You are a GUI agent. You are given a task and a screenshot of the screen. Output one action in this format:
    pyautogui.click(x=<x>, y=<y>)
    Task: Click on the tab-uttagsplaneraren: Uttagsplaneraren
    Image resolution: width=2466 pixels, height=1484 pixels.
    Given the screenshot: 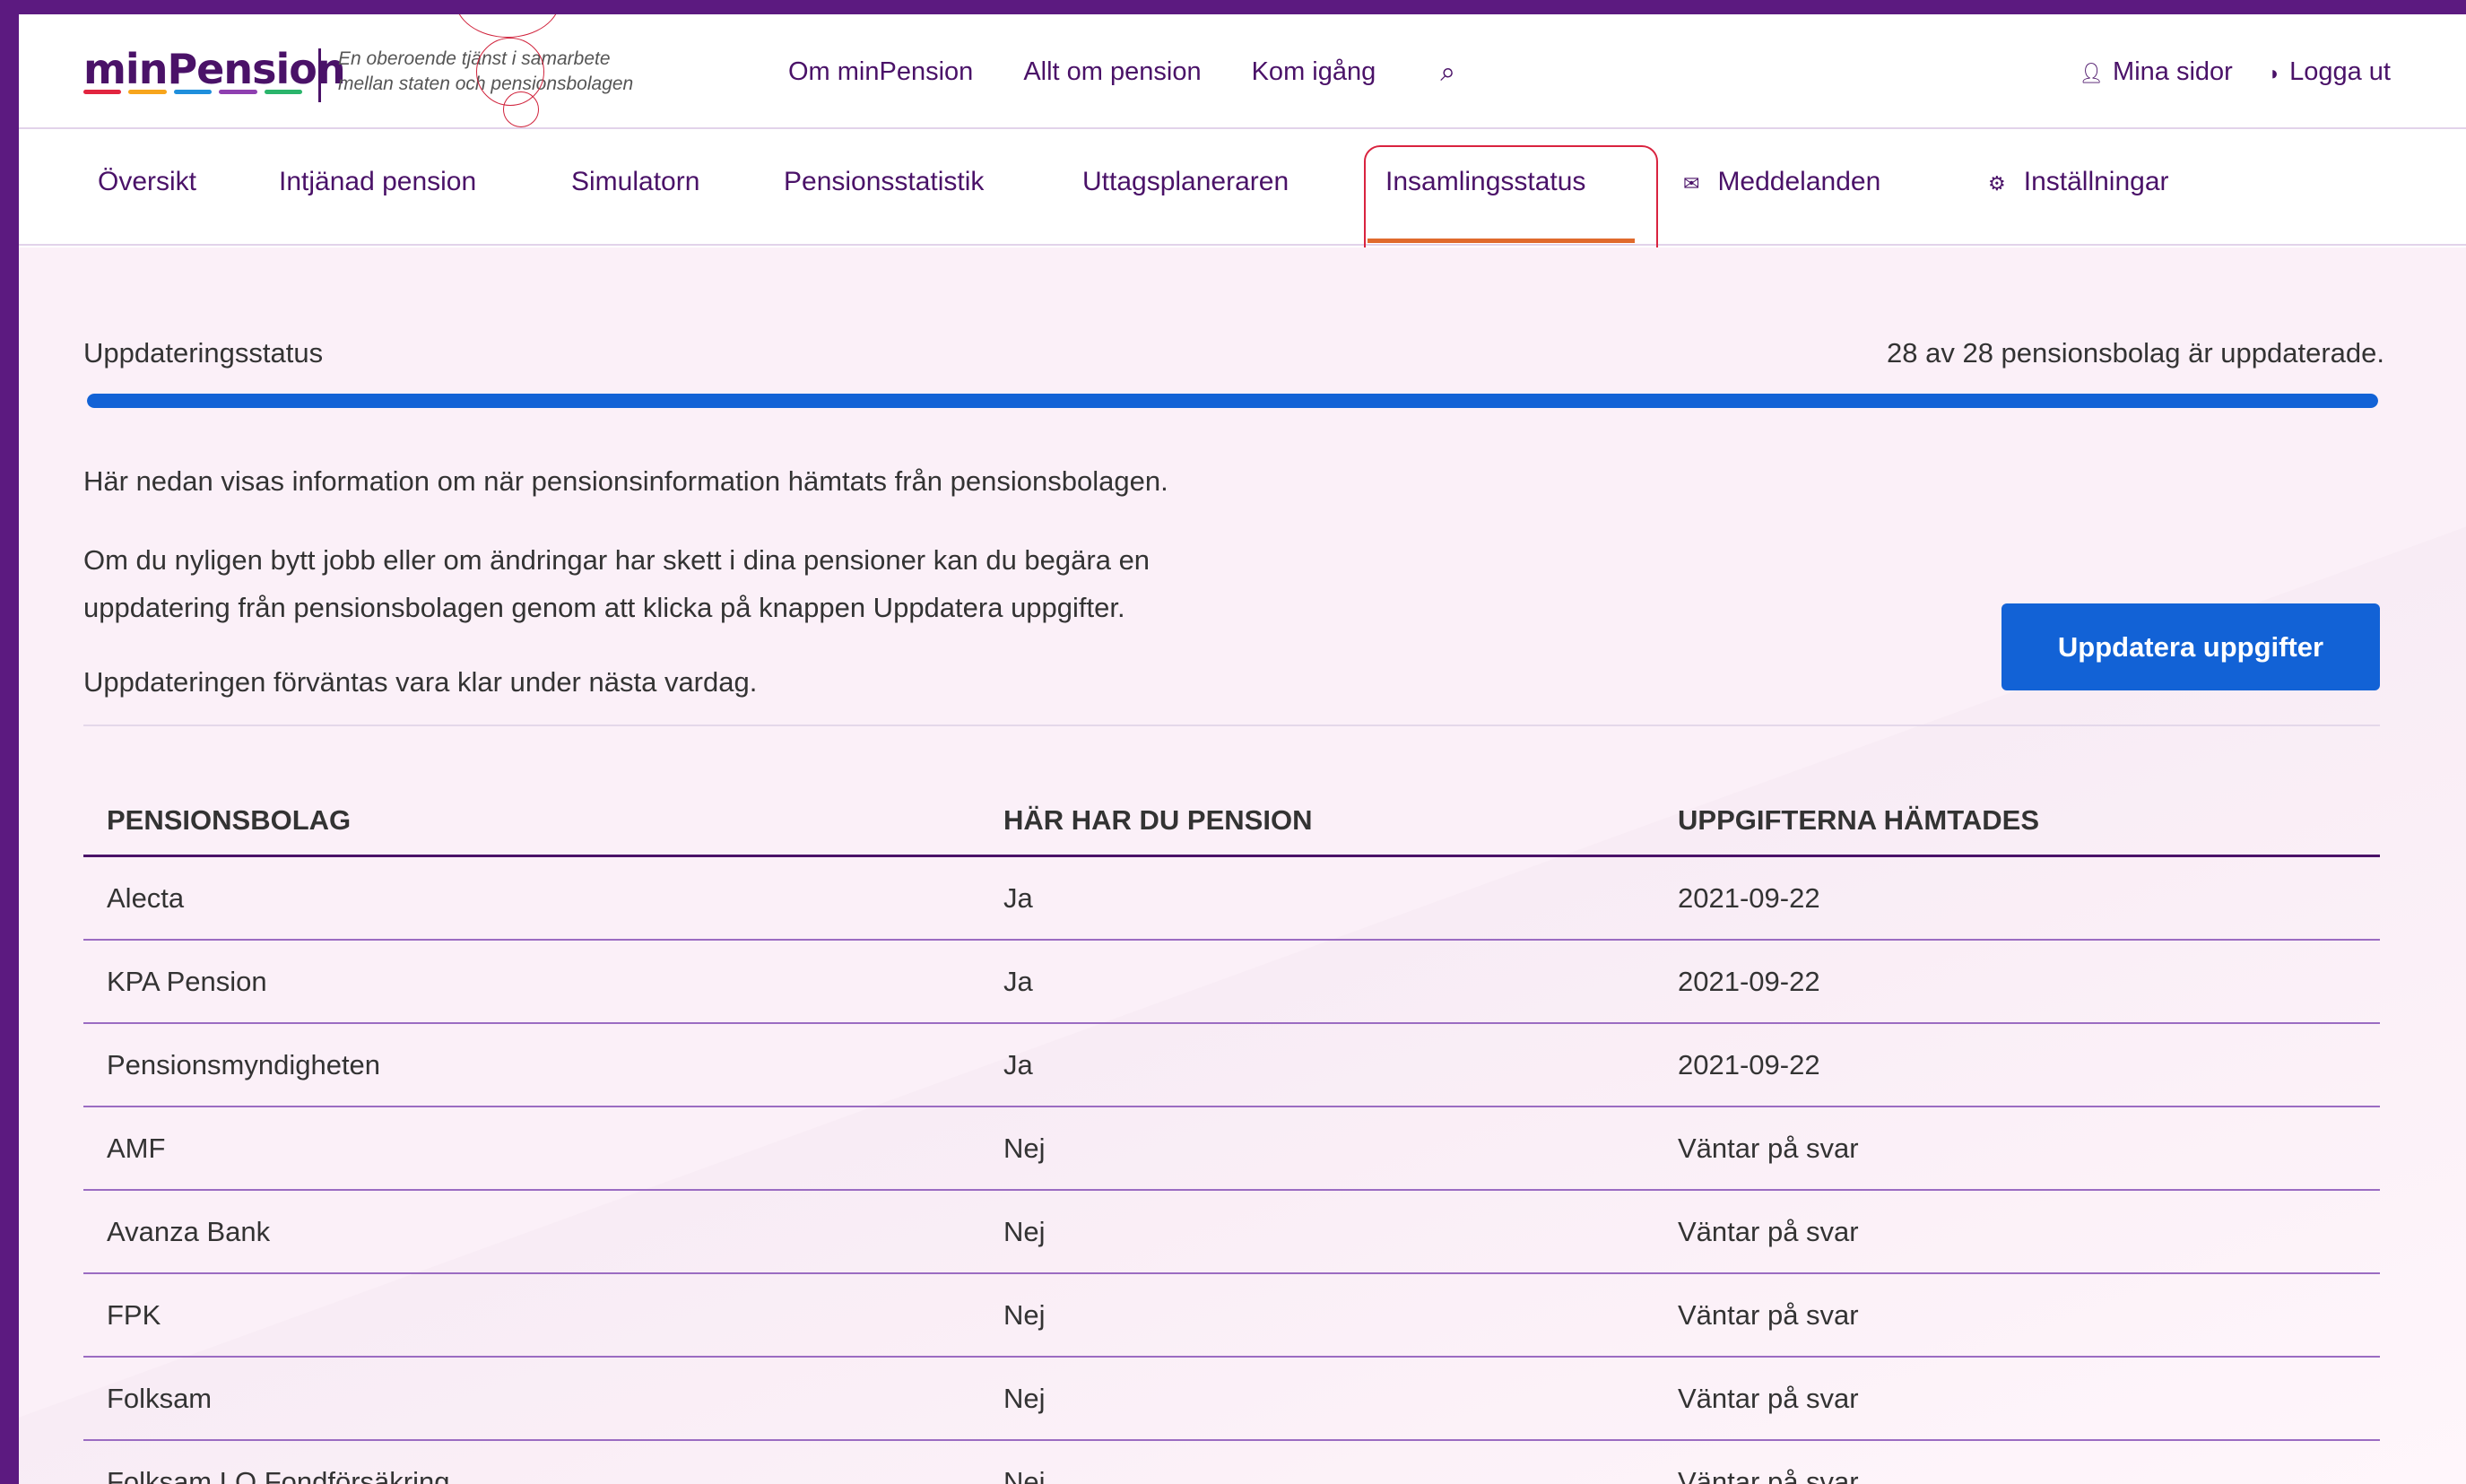 What is the action you would take?
    pyautogui.click(x=1185, y=182)
    